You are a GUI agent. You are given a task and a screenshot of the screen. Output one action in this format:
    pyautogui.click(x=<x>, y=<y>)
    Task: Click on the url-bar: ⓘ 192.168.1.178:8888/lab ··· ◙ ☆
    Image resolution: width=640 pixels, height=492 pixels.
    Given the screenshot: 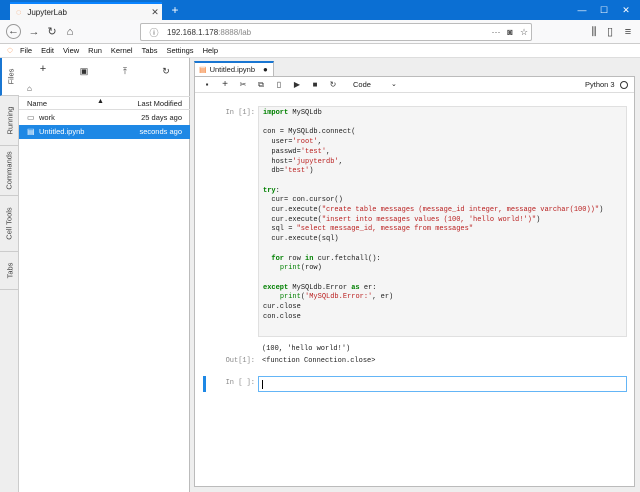 What is the action you would take?
    pyautogui.click(x=336, y=32)
    